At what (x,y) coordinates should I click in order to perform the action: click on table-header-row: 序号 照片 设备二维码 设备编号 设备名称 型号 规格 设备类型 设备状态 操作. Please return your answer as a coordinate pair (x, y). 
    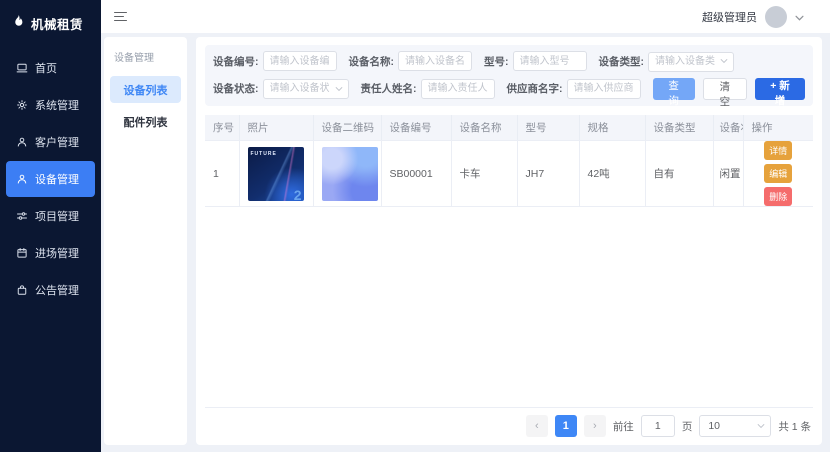
    Looking at the image, I should click on (509, 127).